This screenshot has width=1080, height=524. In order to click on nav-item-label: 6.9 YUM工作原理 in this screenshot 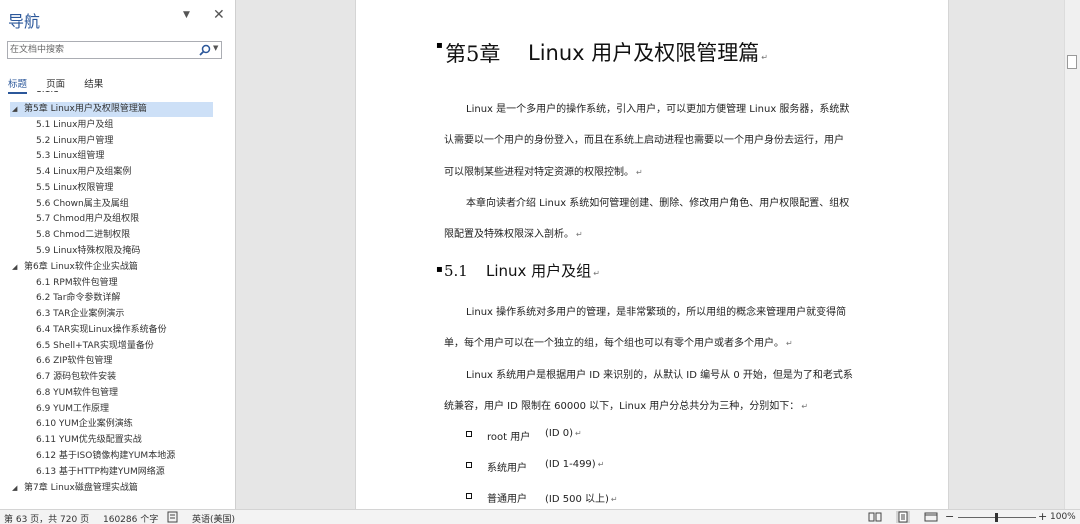, I will do `click(73, 409)`.